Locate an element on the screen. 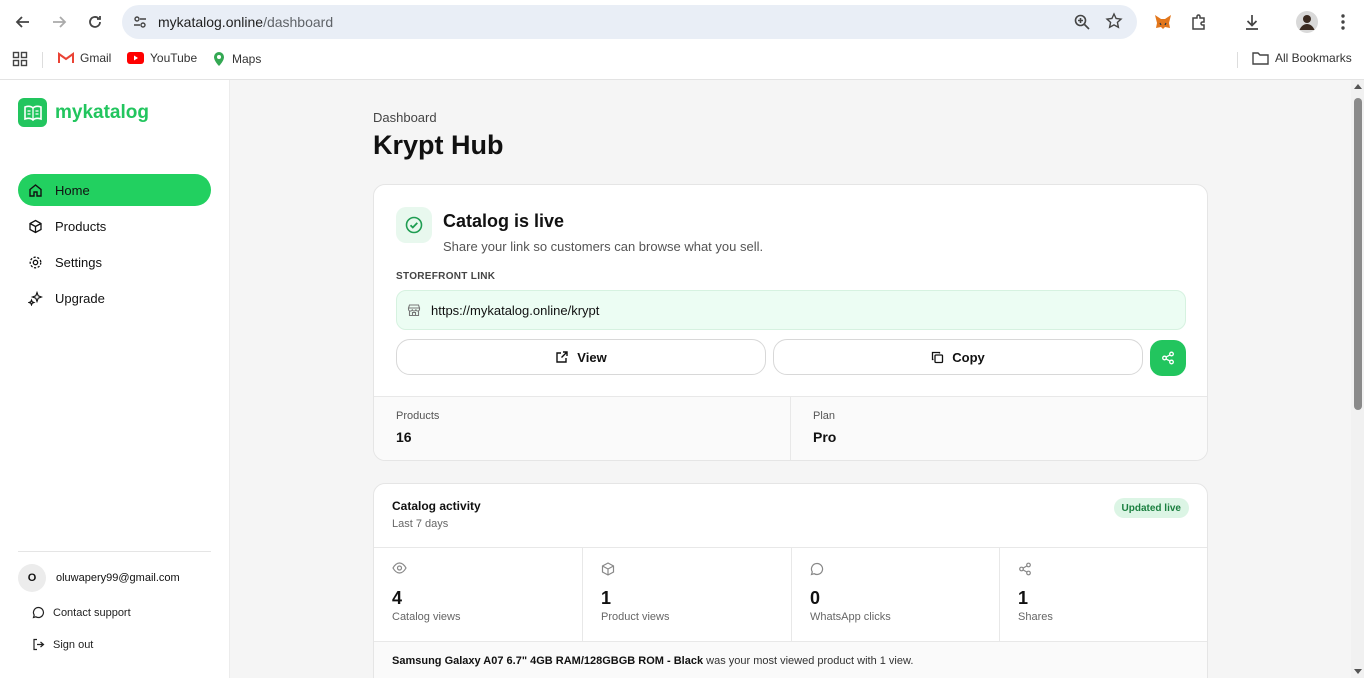 The width and height of the screenshot is (1364, 678). sidebar-item-products: Products is located at coordinates (114, 226).